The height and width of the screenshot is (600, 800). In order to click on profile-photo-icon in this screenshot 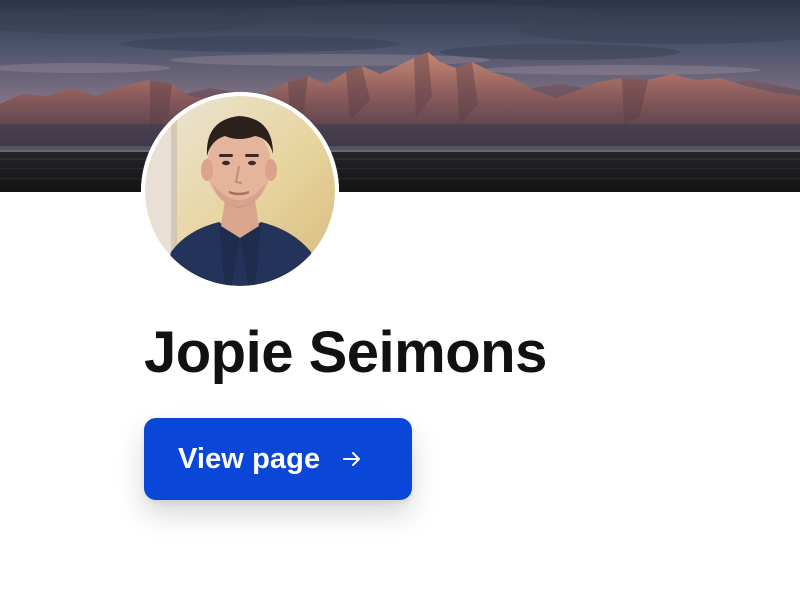, I will do `click(240, 191)`.